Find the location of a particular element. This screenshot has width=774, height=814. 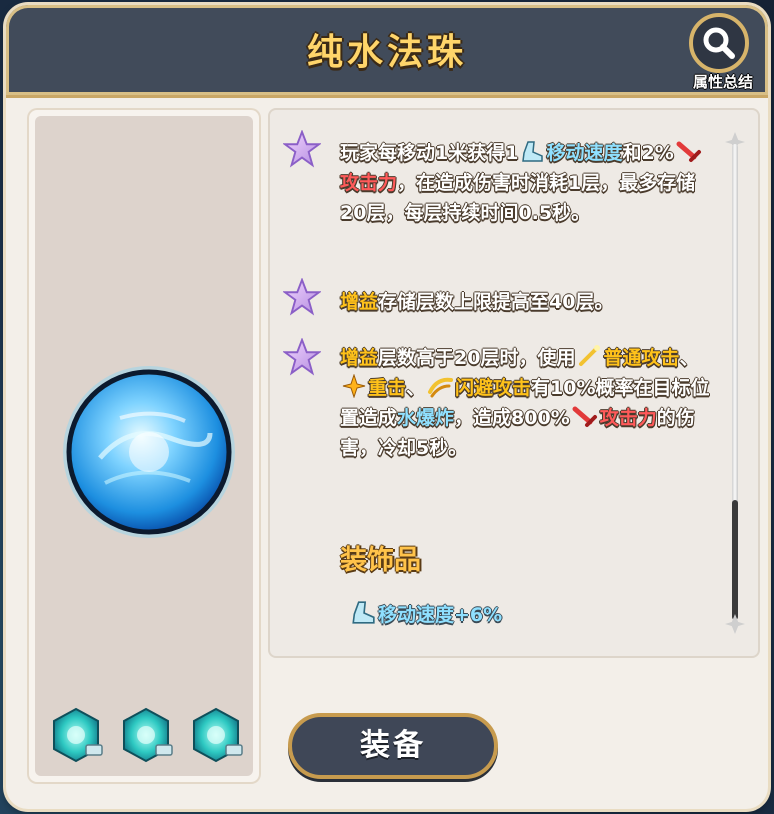

decoration-stat: 移动速度+6% is located at coordinates (425, 613).